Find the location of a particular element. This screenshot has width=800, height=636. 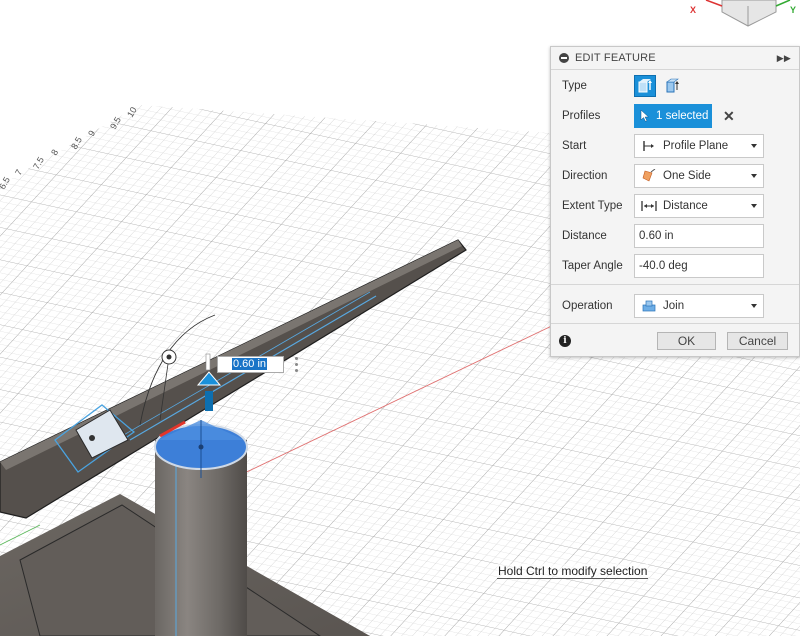

sketch-point is located at coordinates (92, 438).